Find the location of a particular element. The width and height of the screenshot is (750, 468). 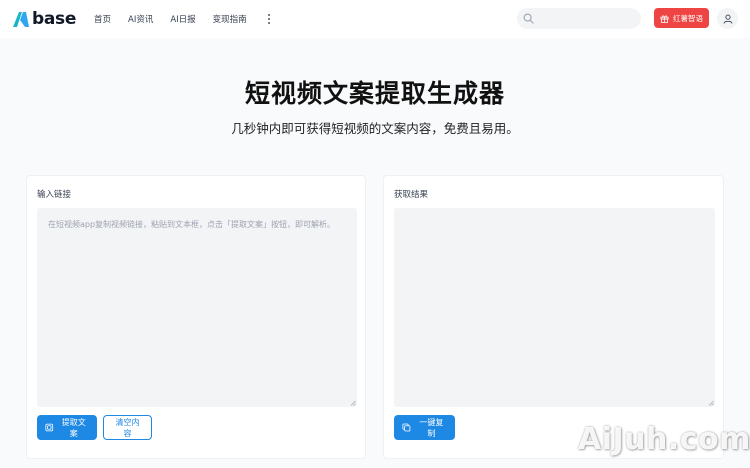

site-logo: base is located at coordinates (44, 19).